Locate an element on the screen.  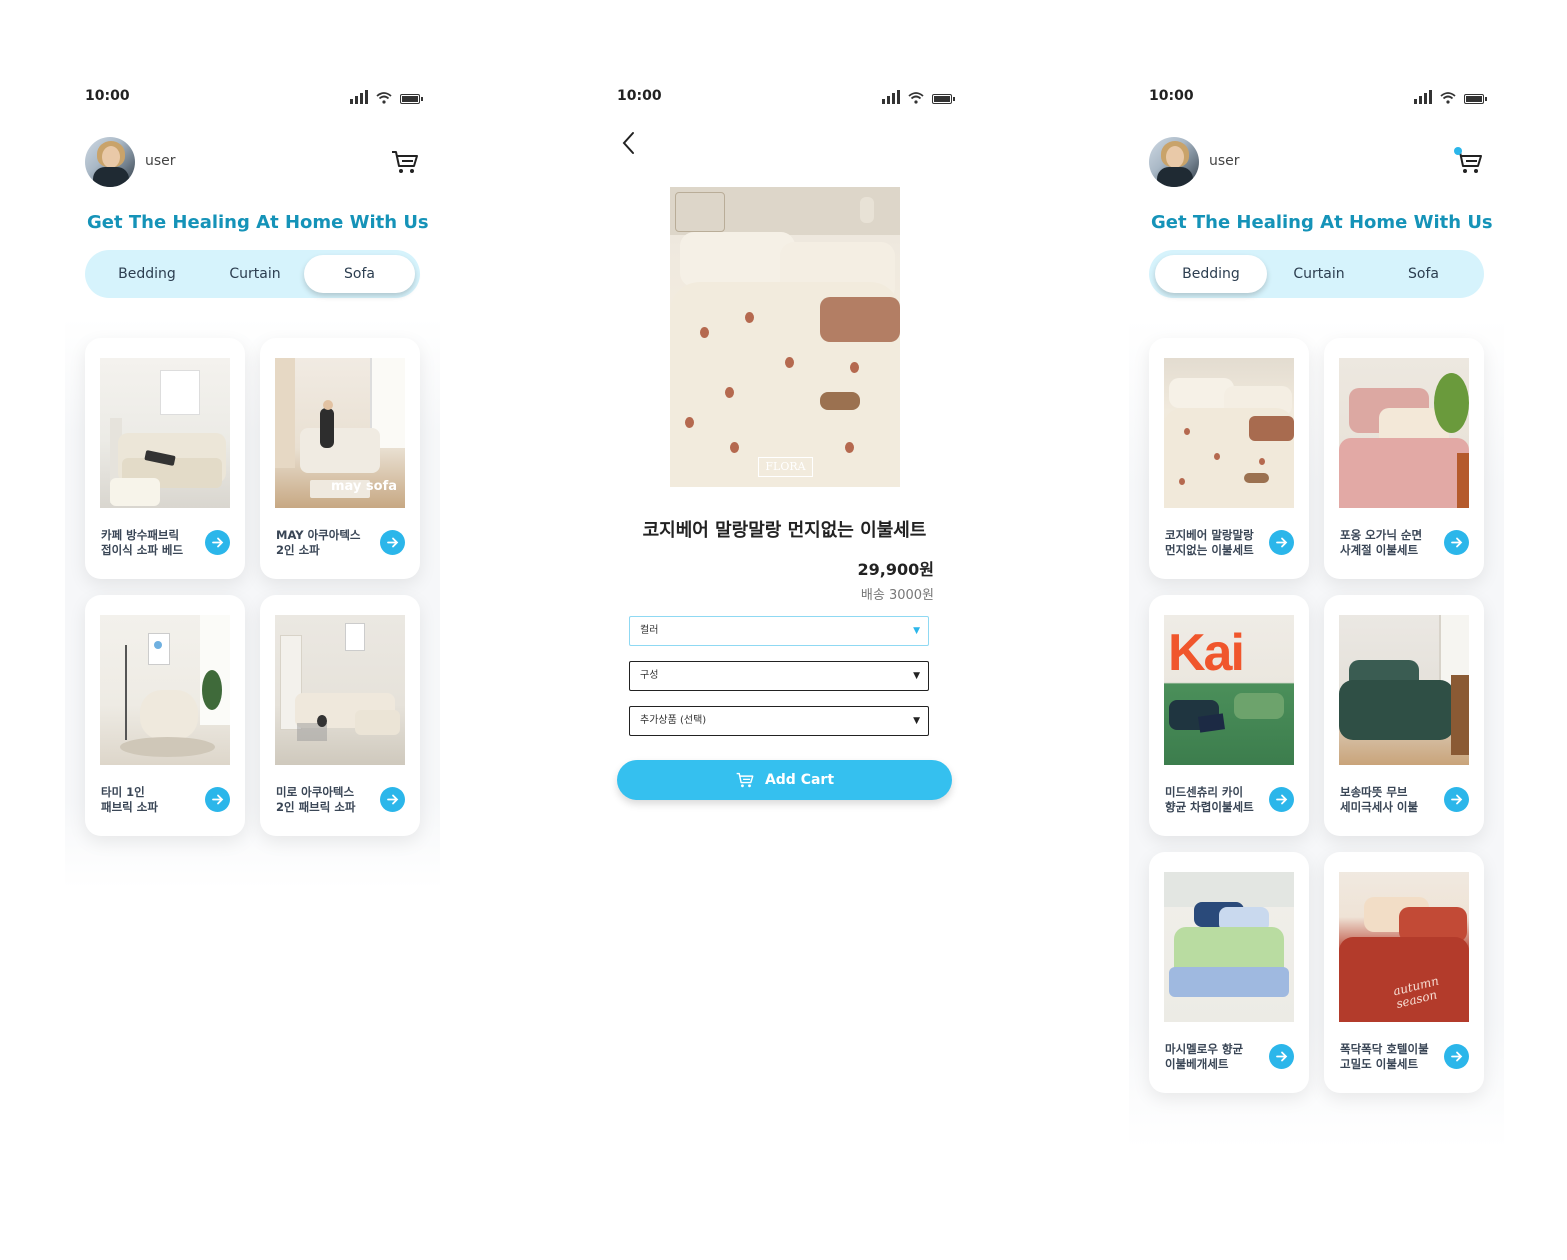
select-label: 구성 is located at coordinates (649, 675).